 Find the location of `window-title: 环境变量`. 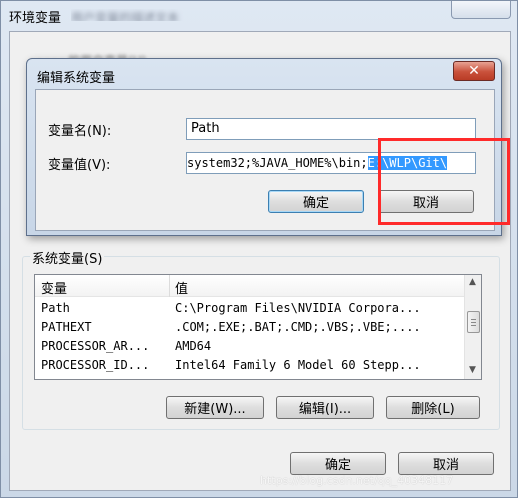

window-title: 环境变量 is located at coordinates (35, 18).